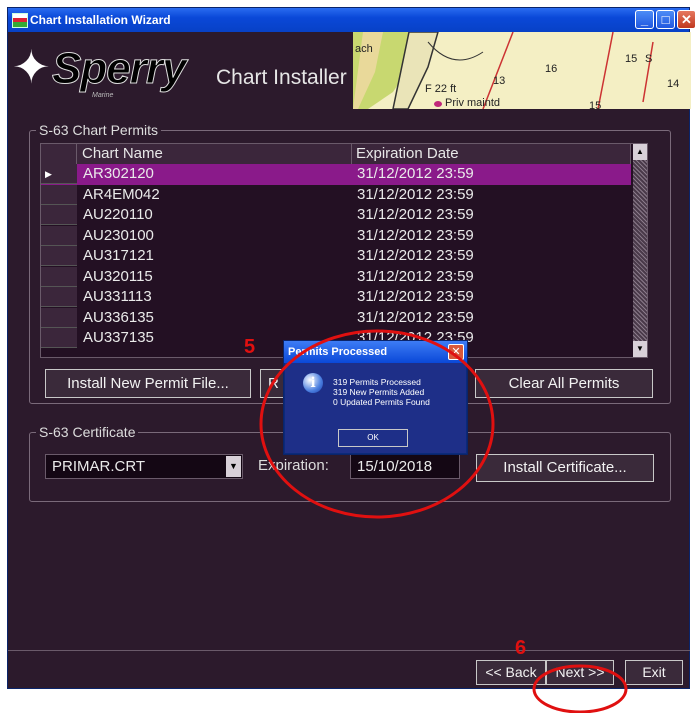 This screenshot has width=698, height=713. Describe the element at coordinates (31, 67) in the screenshot. I see `star-logo-icon: ✦` at that location.